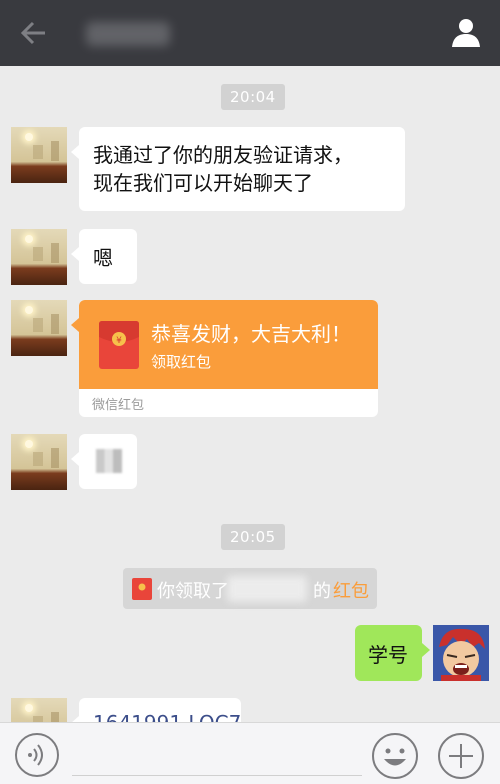 The image size is (500, 784). I want to click on back-arrow-icon, so click(33, 33).